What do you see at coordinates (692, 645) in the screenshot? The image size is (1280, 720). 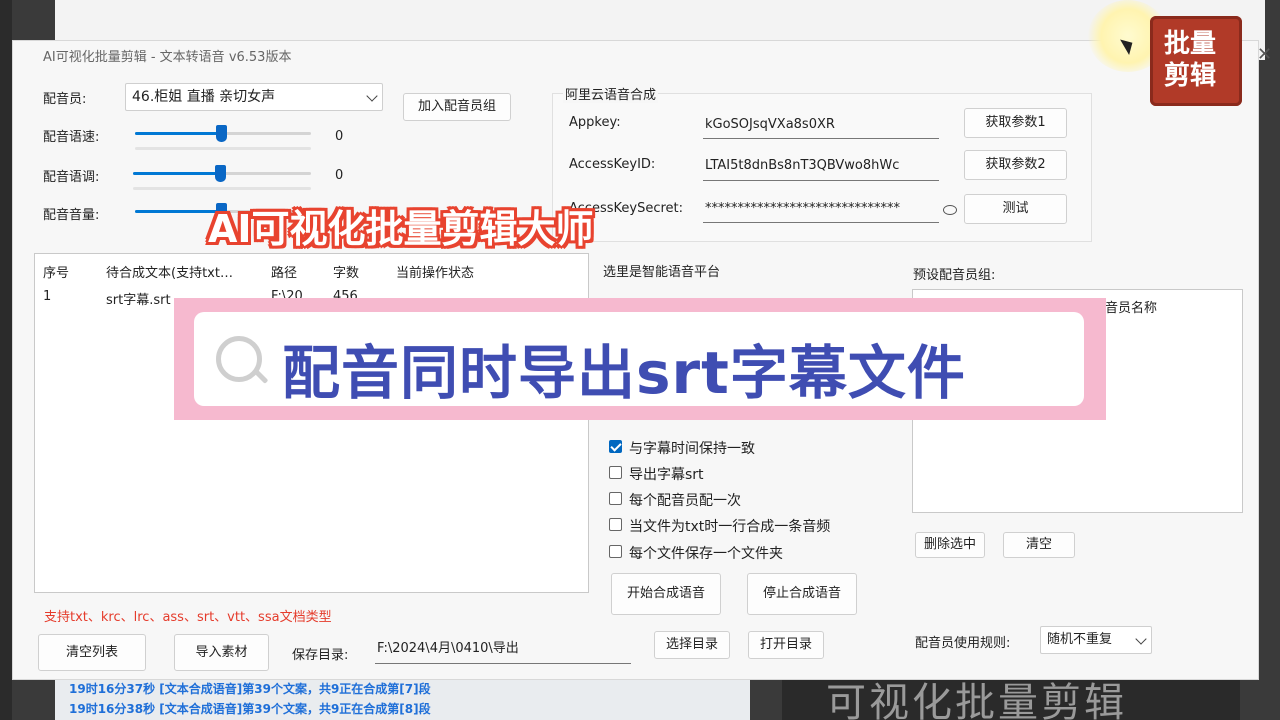 I see `choose-dir-button: 选择目录` at bounding box center [692, 645].